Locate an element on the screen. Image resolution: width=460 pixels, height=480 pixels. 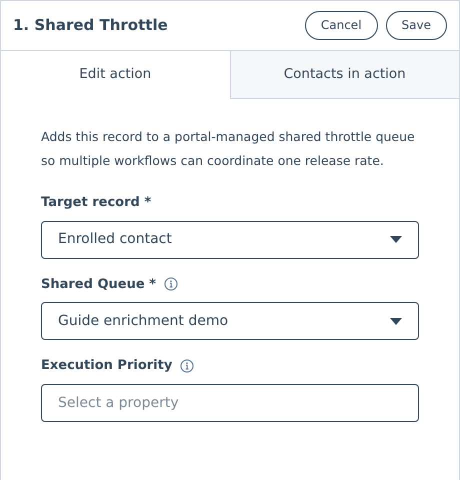
dropdown-field: Guide enrichment demo is located at coordinates (230, 321).